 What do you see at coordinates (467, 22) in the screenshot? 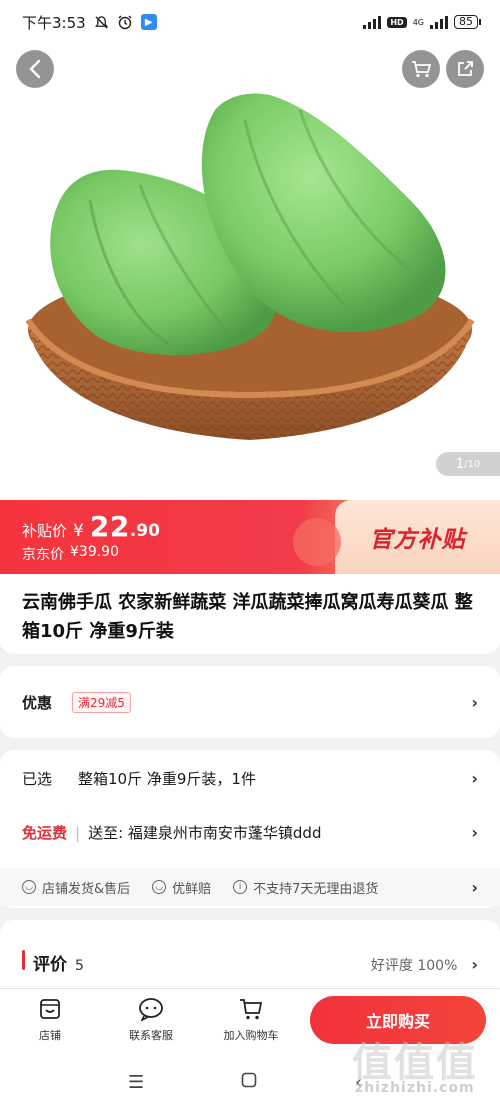
I see `battery-indicator: 85` at bounding box center [467, 22].